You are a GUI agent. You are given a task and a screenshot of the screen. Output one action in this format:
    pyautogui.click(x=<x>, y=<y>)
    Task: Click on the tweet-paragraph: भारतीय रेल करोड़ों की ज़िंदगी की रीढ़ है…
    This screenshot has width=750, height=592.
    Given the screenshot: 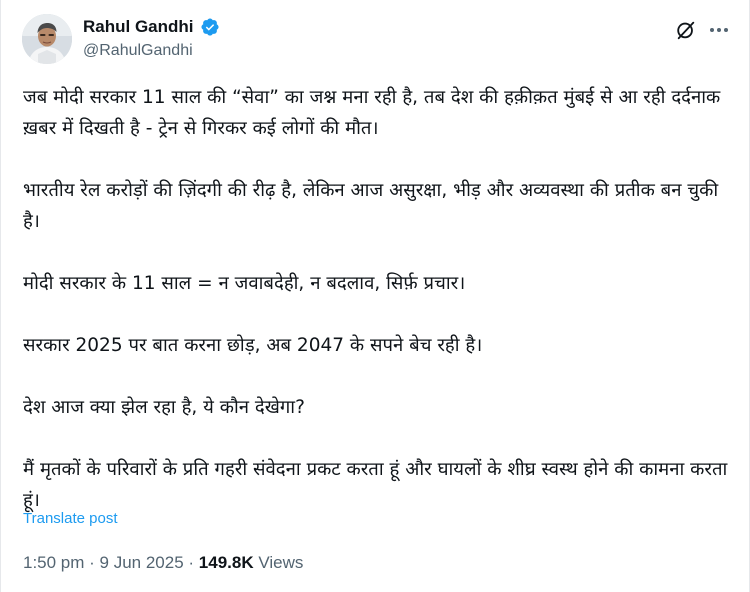 What is the action you would take?
    pyautogui.click(x=371, y=206)
    